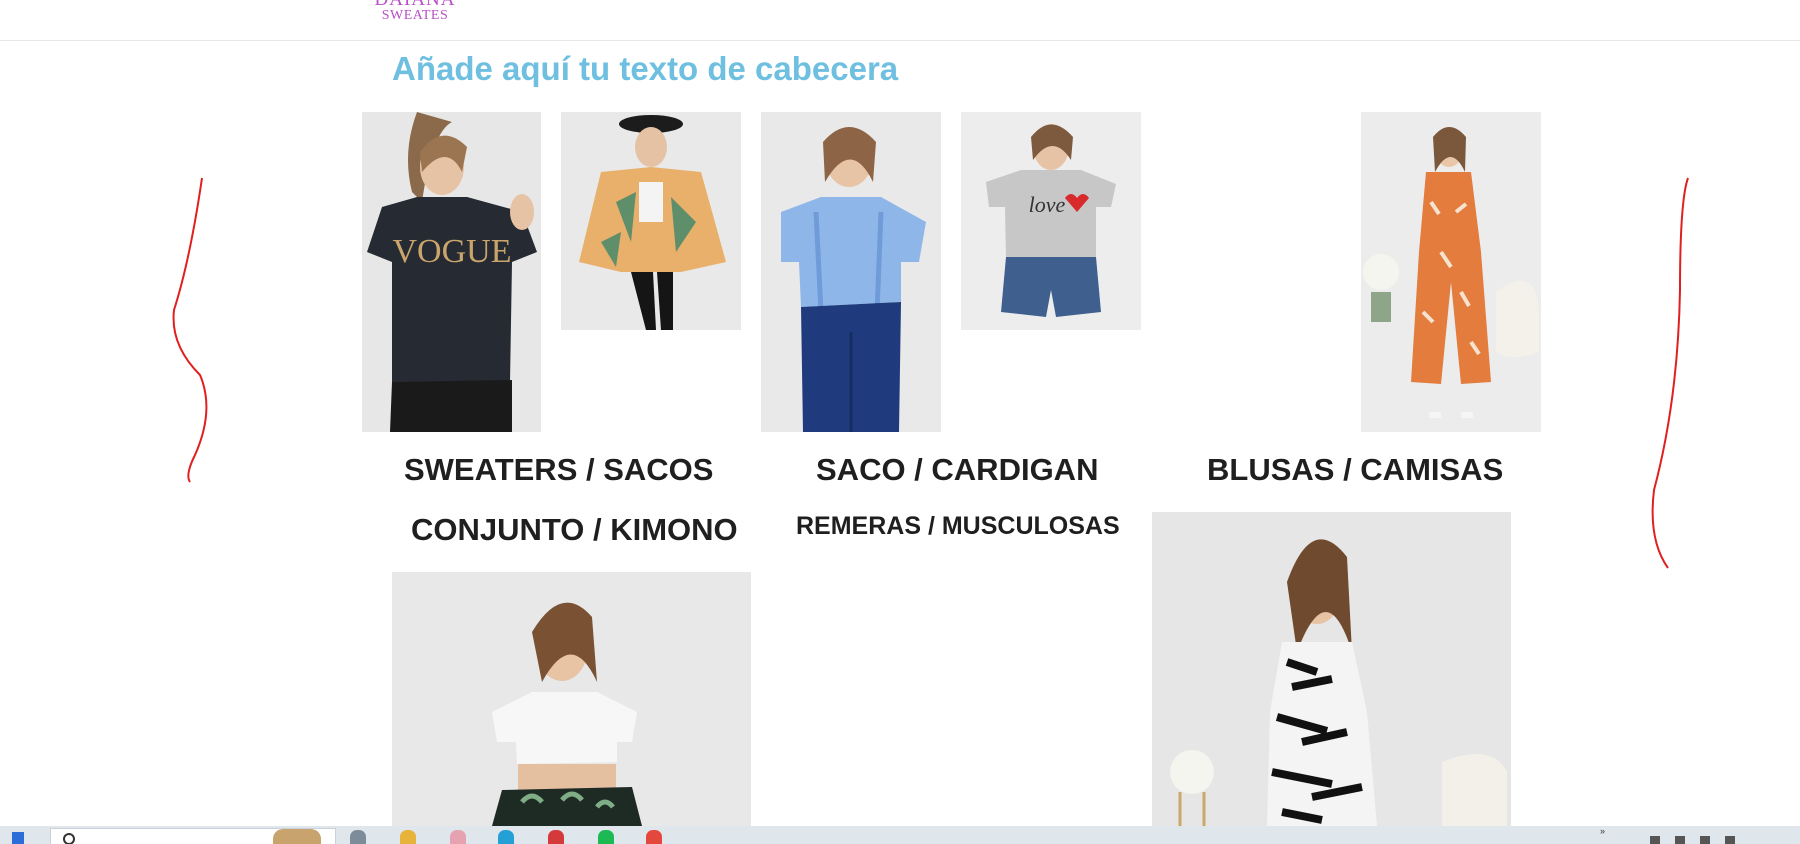 The image size is (1800, 844). Describe the element at coordinates (1730, 840) in the screenshot. I see `notification-icon` at that location.